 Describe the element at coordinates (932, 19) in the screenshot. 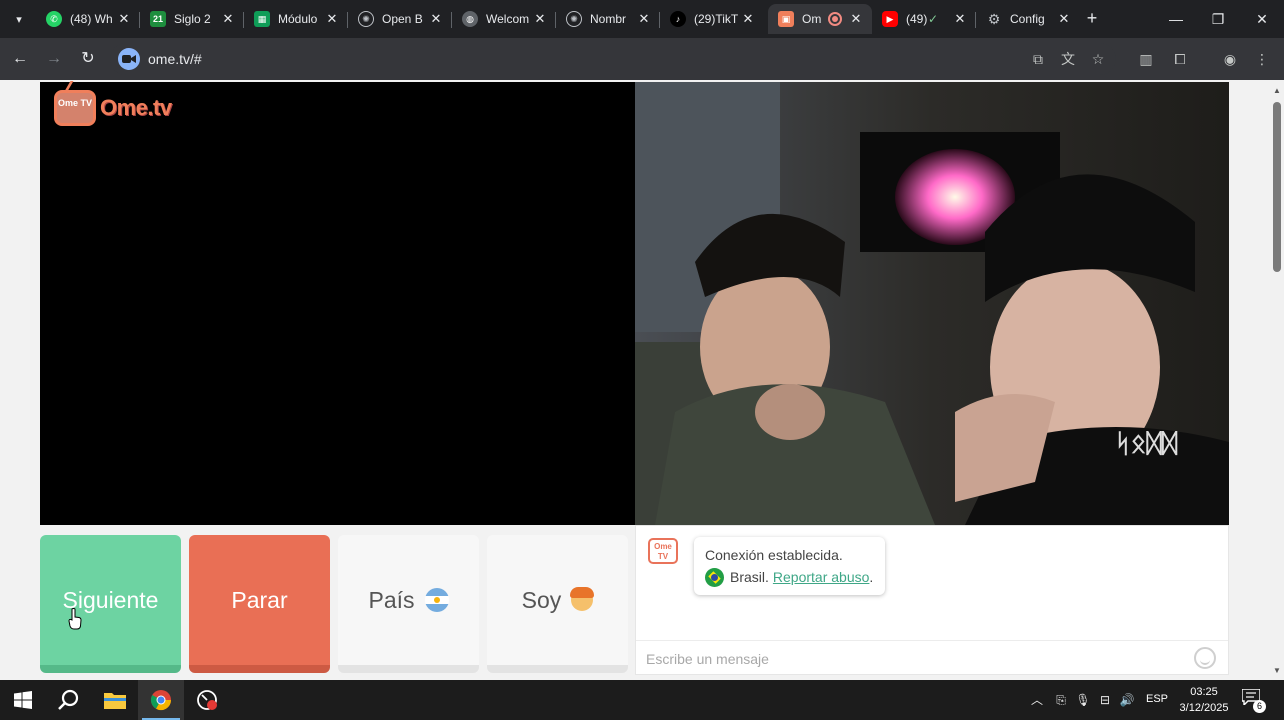

I see `check-icon: ✓` at that location.